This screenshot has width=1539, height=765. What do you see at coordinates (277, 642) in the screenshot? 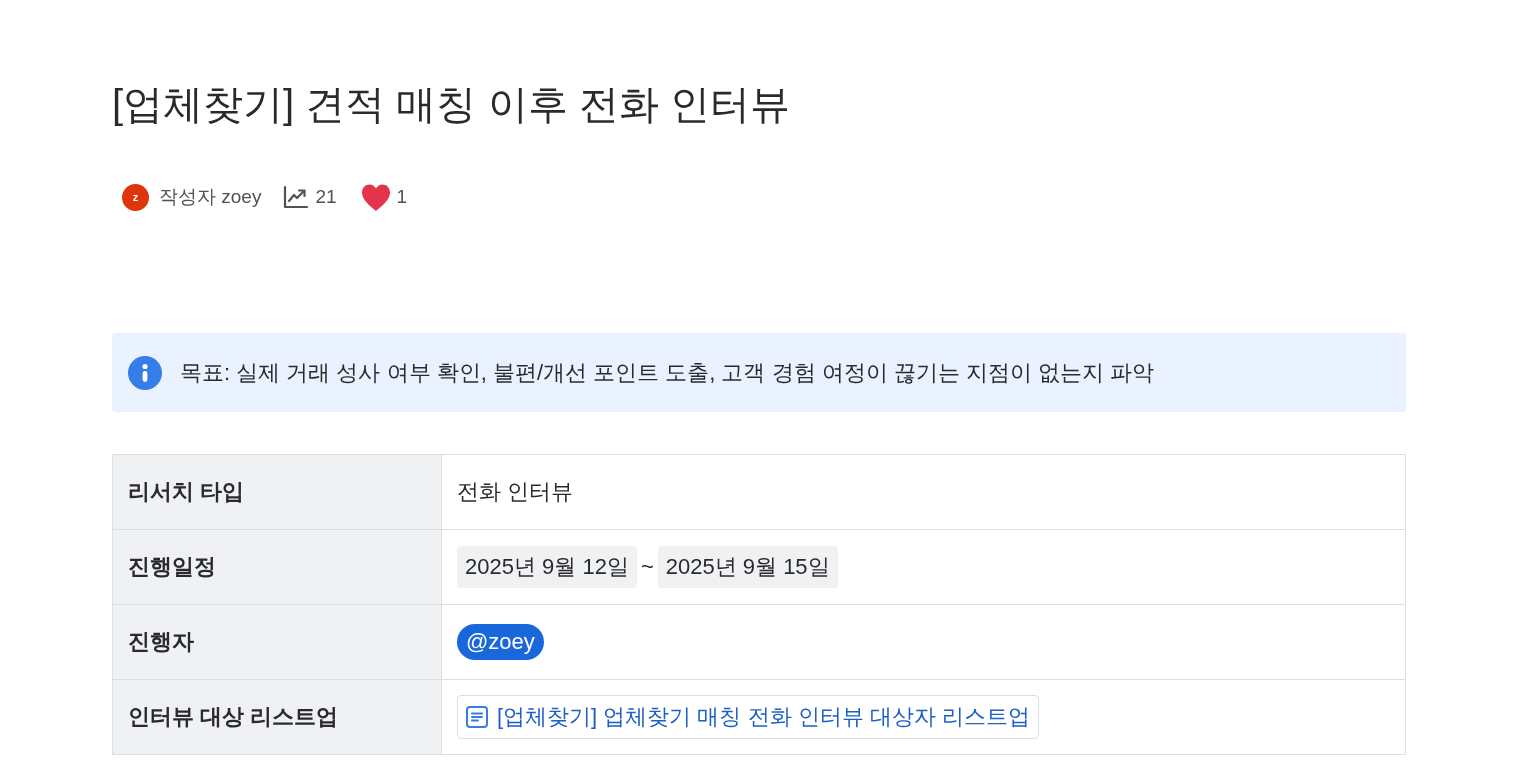
I see `header-cell: 진행자` at bounding box center [277, 642].